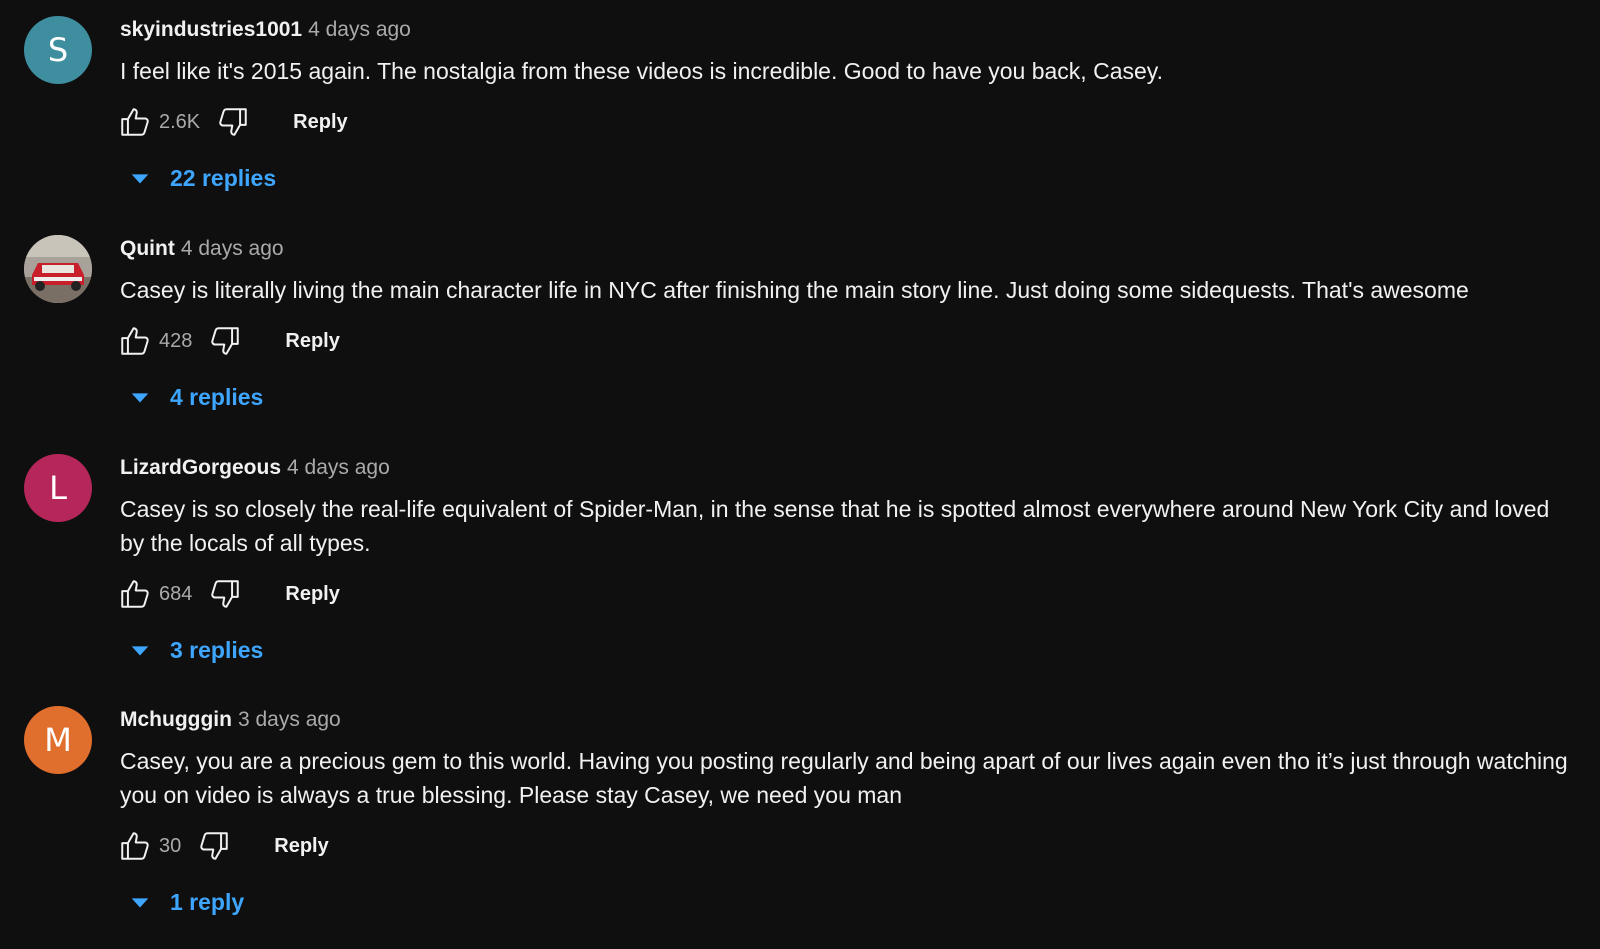  Describe the element at coordinates (147, 248) in the screenshot. I see `author-name: Quint` at that location.